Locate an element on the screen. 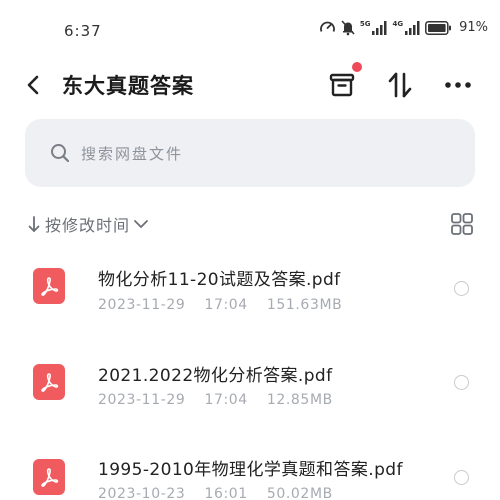 Image resolution: width=500 pixels, height=500 pixels. sort-dropdown: 按修改时间 is located at coordinates (88, 224).